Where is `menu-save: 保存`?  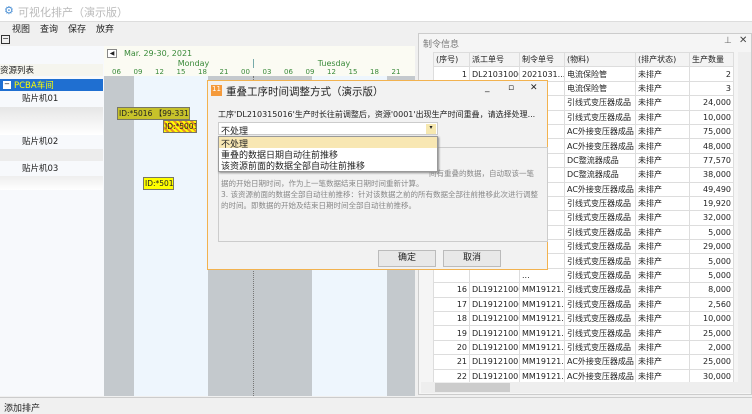 menu-save: 保存 is located at coordinates (77, 28).